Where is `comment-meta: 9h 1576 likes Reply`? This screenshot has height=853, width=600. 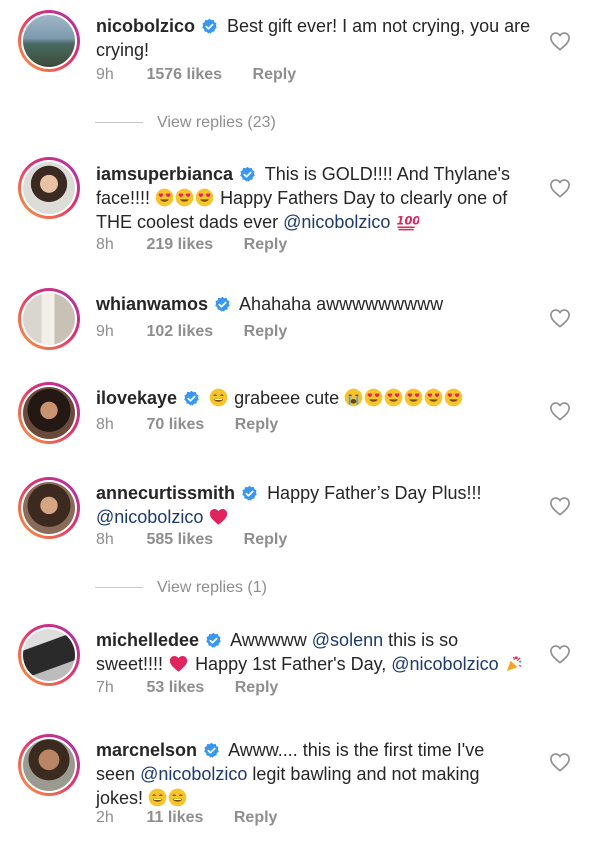 comment-meta: 9h 1576 likes Reply is located at coordinates (196, 75).